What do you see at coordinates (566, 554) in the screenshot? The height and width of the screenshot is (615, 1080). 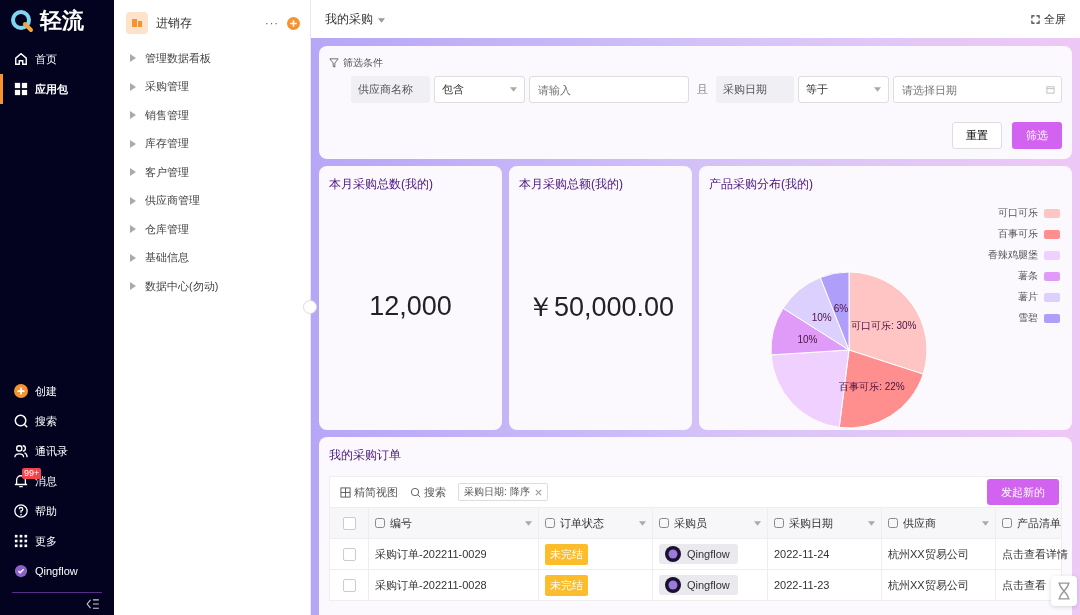 I see `status-badge: 未完结` at bounding box center [566, 554].